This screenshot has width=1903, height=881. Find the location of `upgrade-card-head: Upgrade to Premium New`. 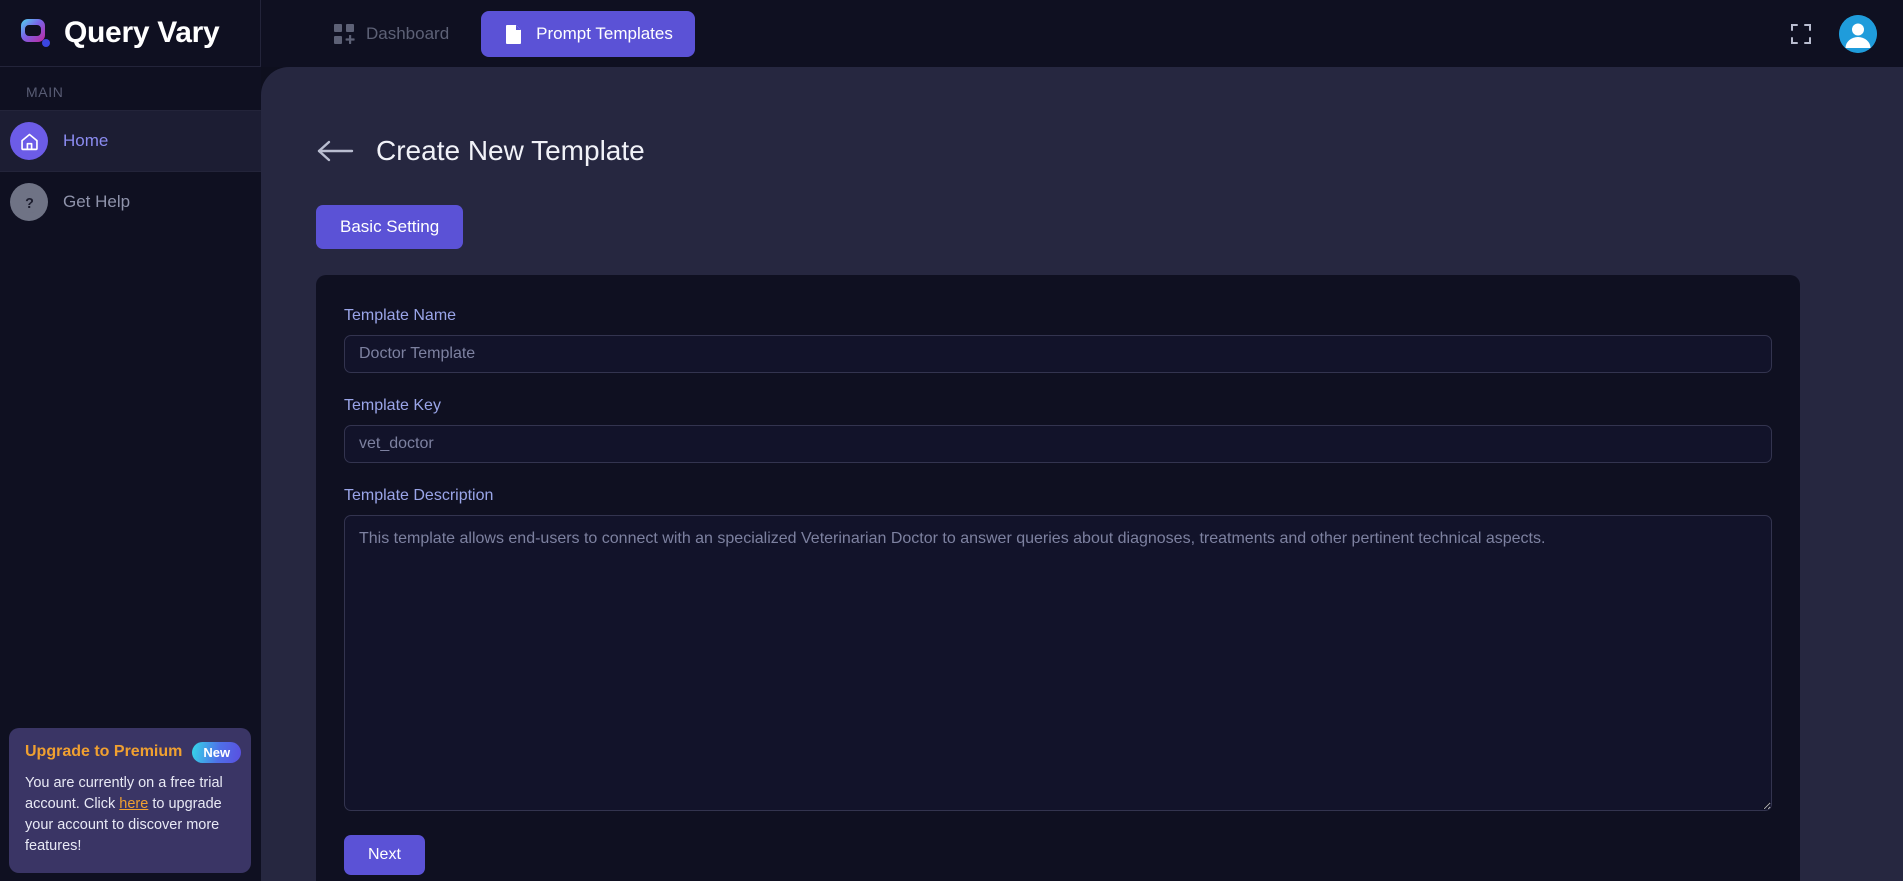

upgrade-card-head: Upgrade to Premium New is located at coordinates (133, 752).